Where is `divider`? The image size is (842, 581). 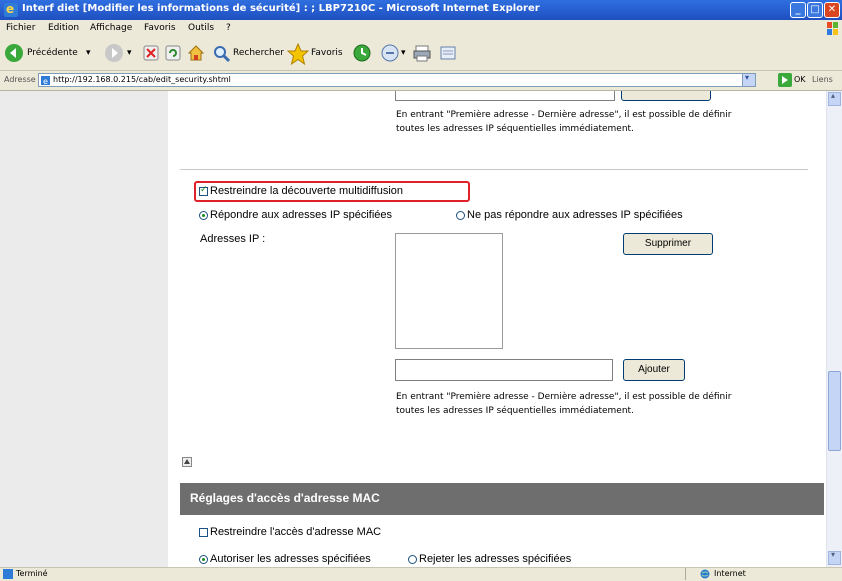
divider is located at coordinates (494, 169).